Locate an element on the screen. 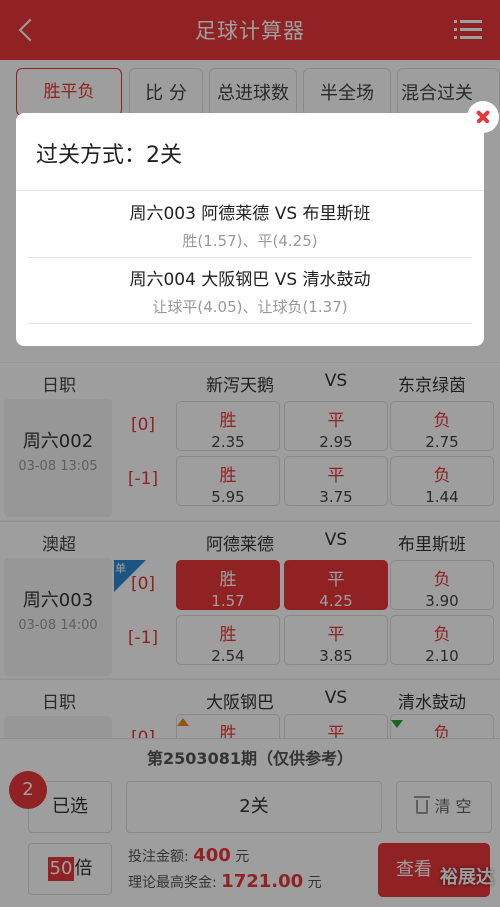  dialog-odds: 让球平(4.05)、让球负(1.37) is located at coordinates (250, 307).